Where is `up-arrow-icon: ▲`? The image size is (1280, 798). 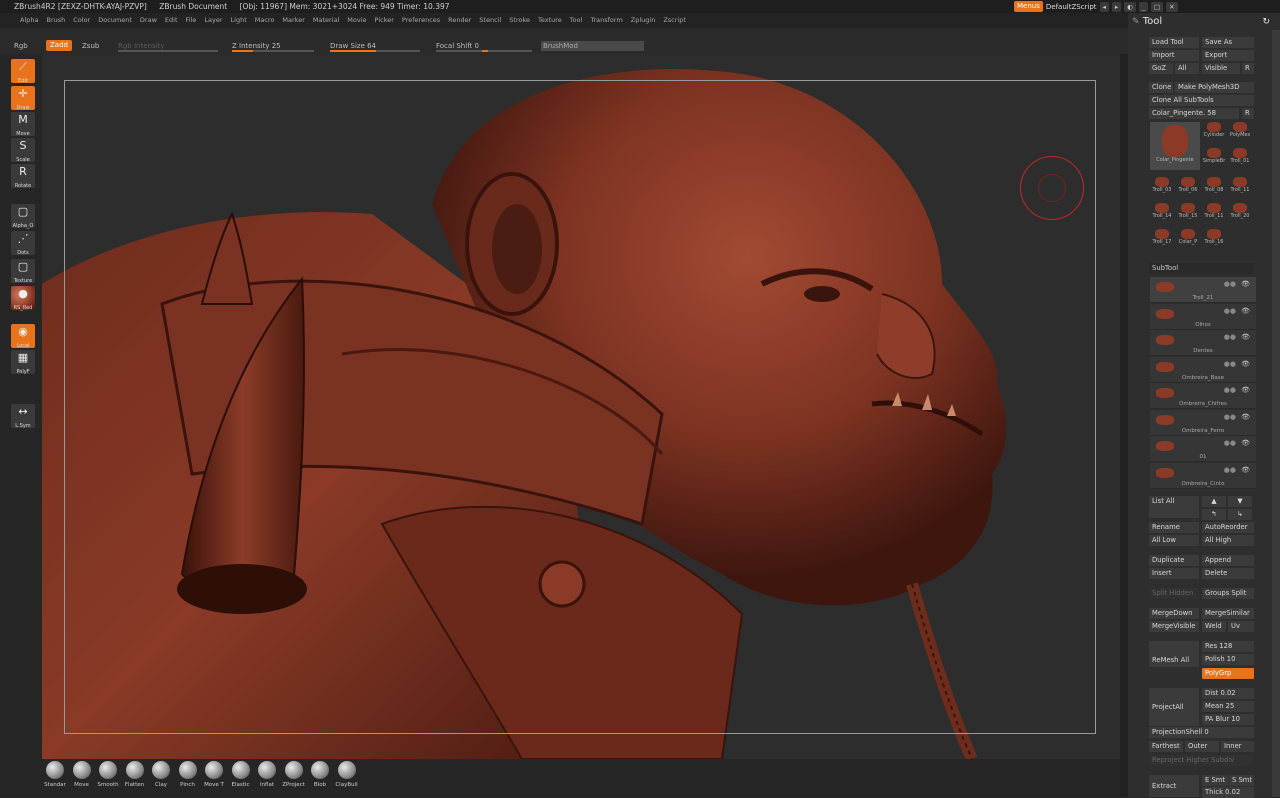
up-arrow-icon: ▲ is located at coordinates (1214, 501).